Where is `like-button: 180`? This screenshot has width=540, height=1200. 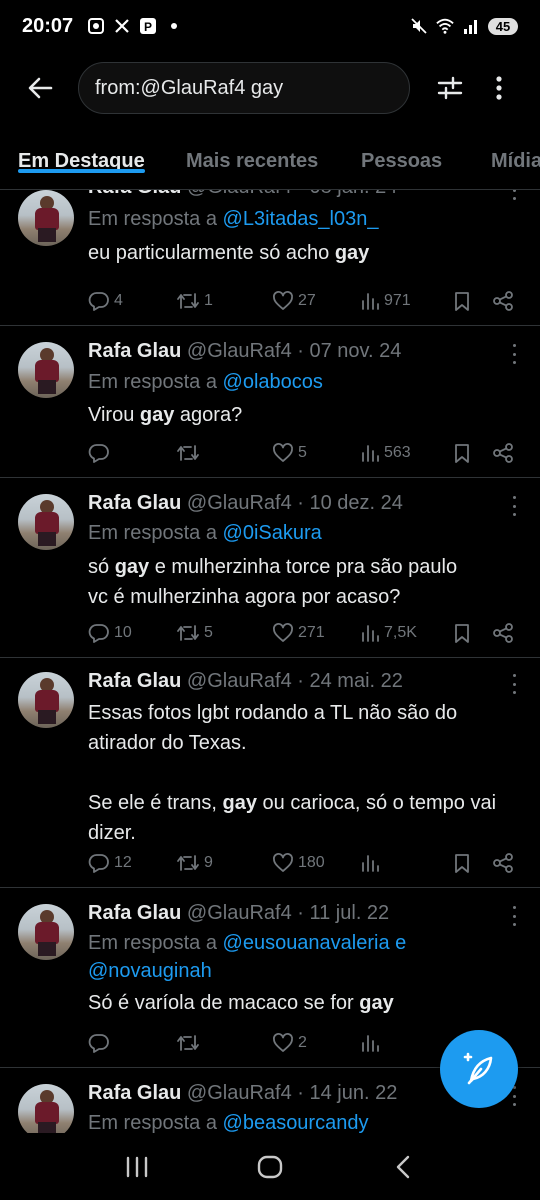
like-button: 180 is located at coordinates (298, 863).